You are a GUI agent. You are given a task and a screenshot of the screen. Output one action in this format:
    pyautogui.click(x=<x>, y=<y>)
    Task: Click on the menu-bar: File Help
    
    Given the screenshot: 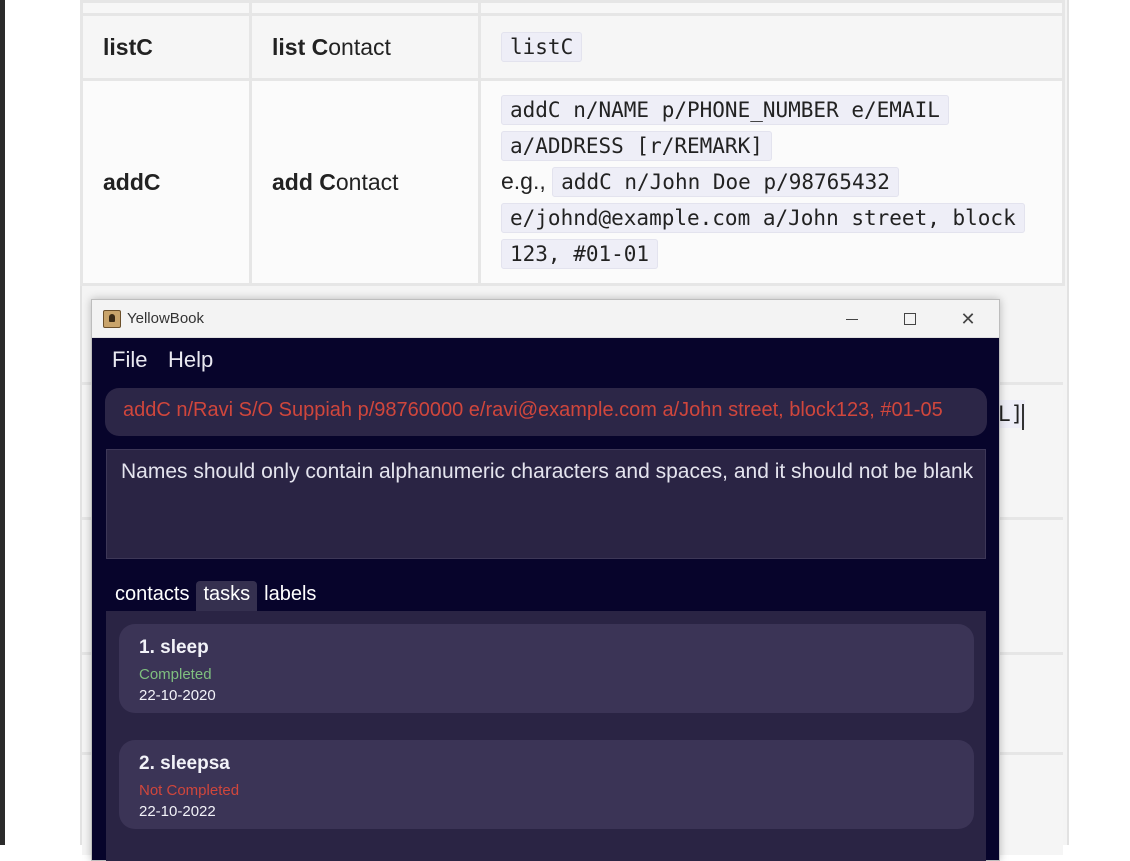 What is the action you would take?
    pyautogui.click(x=545, y=360)
    